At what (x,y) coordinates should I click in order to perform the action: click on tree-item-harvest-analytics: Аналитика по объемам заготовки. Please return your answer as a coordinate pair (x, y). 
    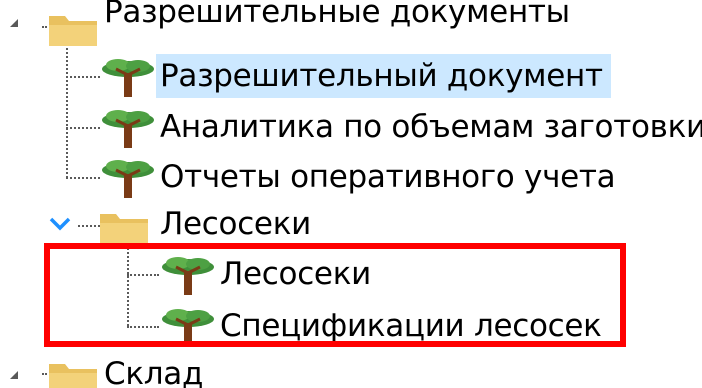
    Looking at the image, I should click on (429, 127).